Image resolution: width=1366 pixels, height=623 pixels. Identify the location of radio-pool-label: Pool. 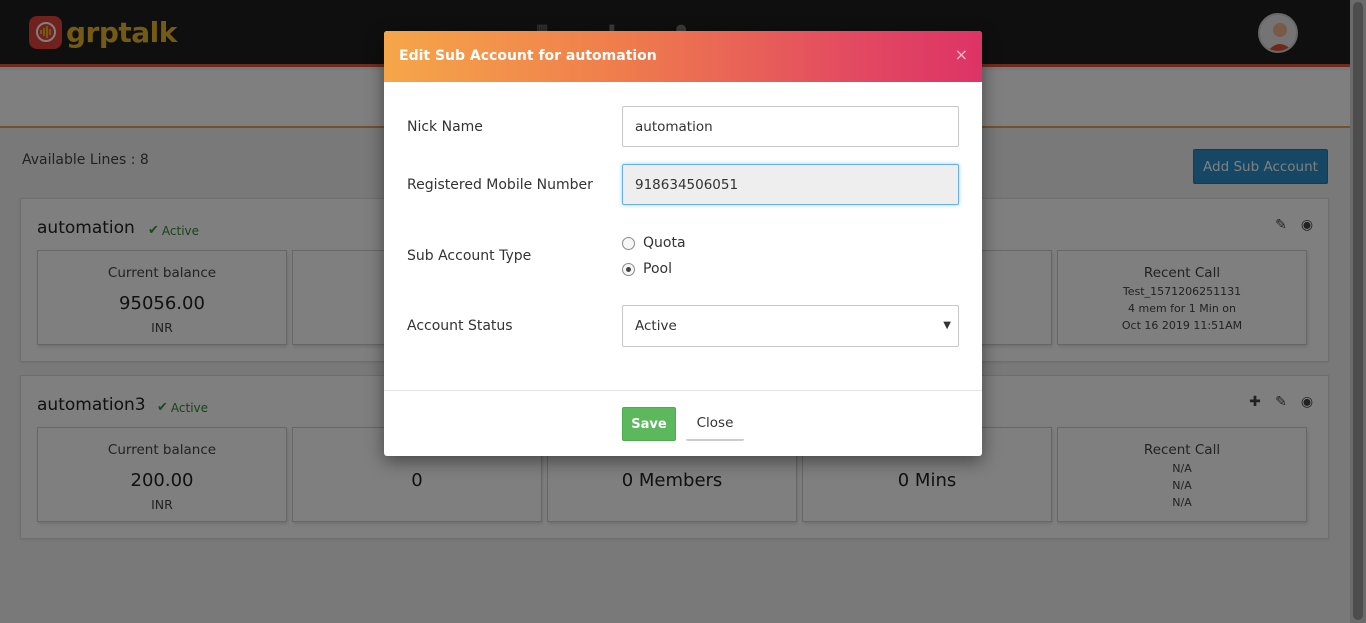
(657, 269).